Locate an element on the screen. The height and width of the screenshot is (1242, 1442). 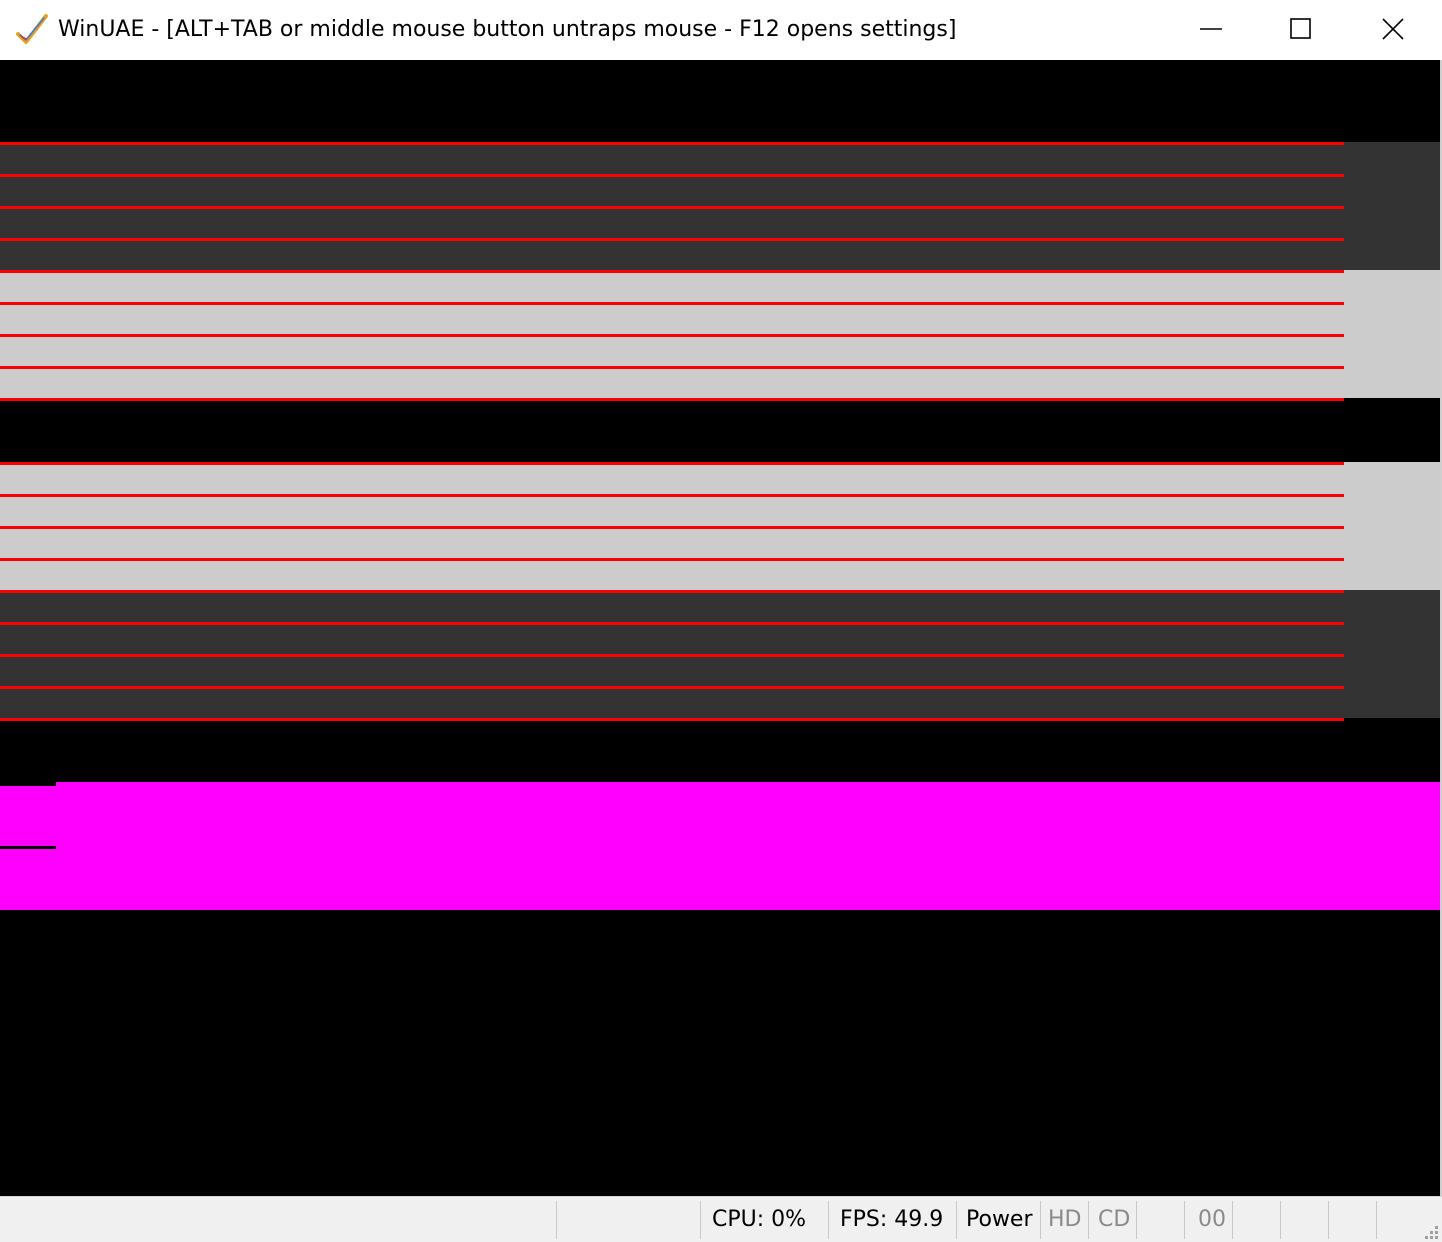
status-bar: CPU: 0% FPS: 49.9 Power HD CD 00 is located at coordinates (721, 1219).